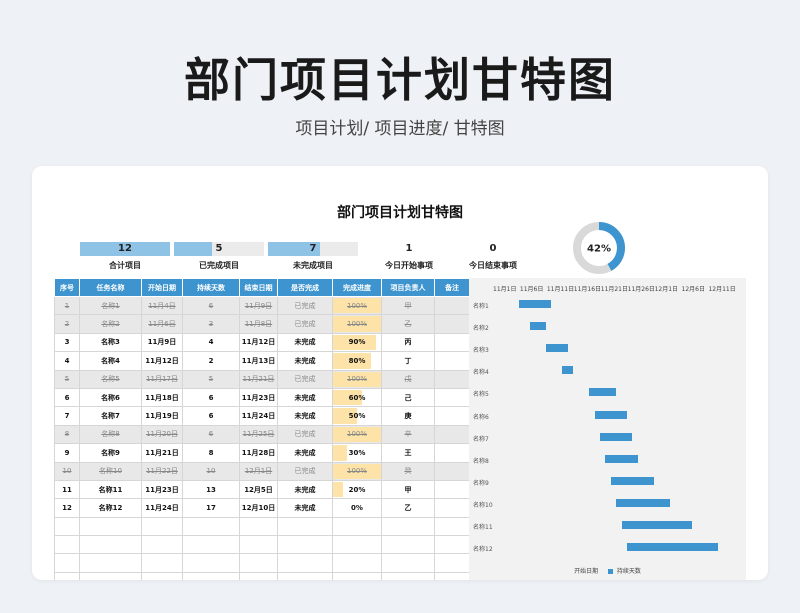  I want to click on cell-start: 11月18日, so click(162, 397).